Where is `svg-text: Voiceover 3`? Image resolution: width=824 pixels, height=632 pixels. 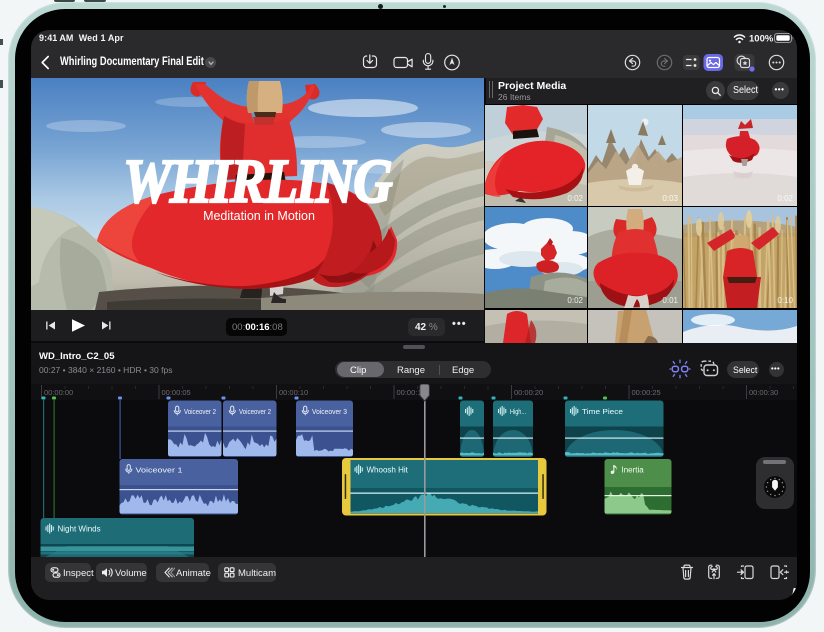 svg-text: Voiceover 3 is located at coordinates (329, 411).